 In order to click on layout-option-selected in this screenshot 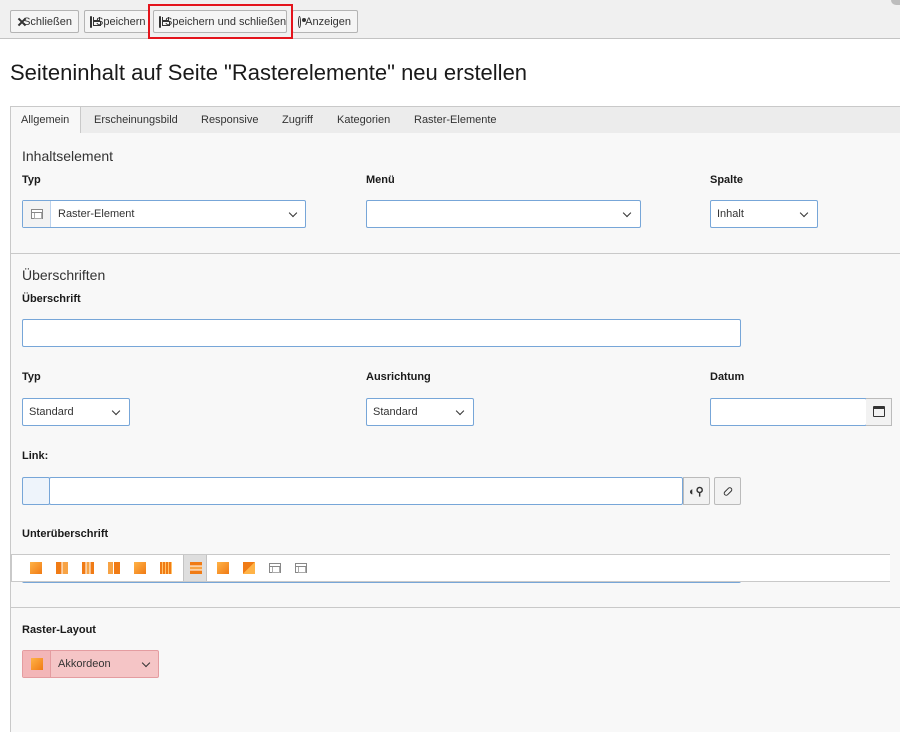, I will do `click(195, 568)`.